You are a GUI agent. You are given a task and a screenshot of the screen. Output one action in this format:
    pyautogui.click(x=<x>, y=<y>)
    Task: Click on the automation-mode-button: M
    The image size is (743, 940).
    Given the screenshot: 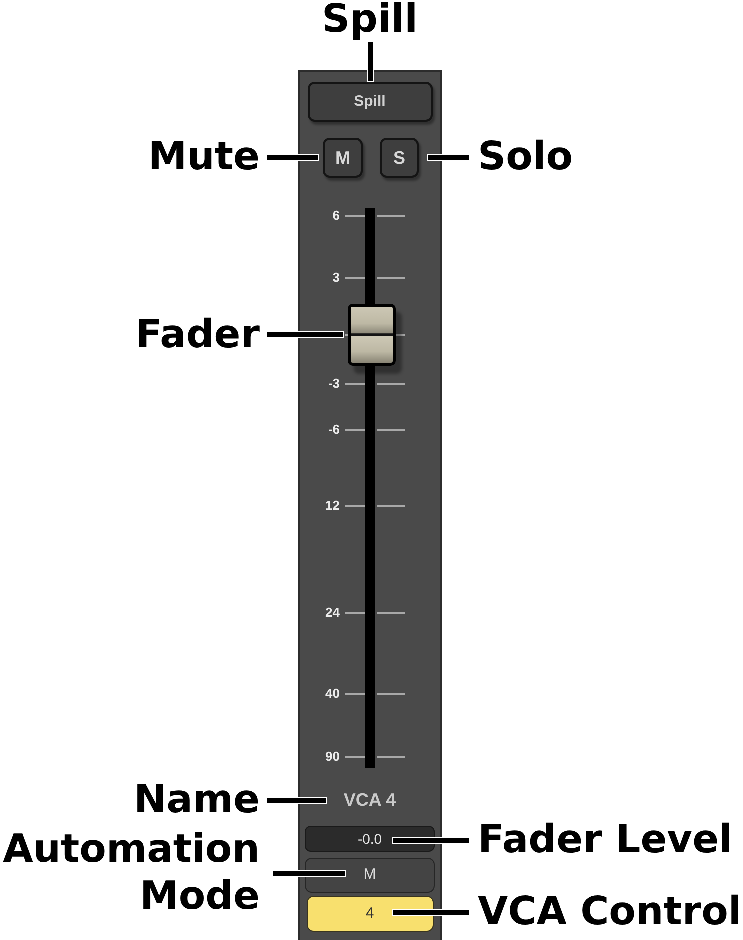 What is the action you would take?
    pyautogui.click(x=370, y=875)
    